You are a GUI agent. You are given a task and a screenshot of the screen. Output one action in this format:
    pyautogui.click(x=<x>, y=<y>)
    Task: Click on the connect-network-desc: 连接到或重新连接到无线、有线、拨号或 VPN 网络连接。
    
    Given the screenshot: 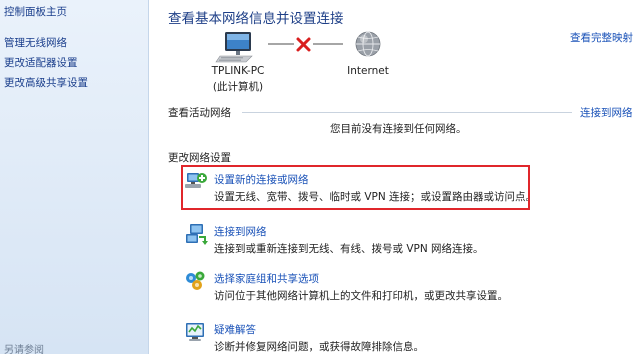 What is the action you would take?
    pyautogui.click(x=349, y=249)
    